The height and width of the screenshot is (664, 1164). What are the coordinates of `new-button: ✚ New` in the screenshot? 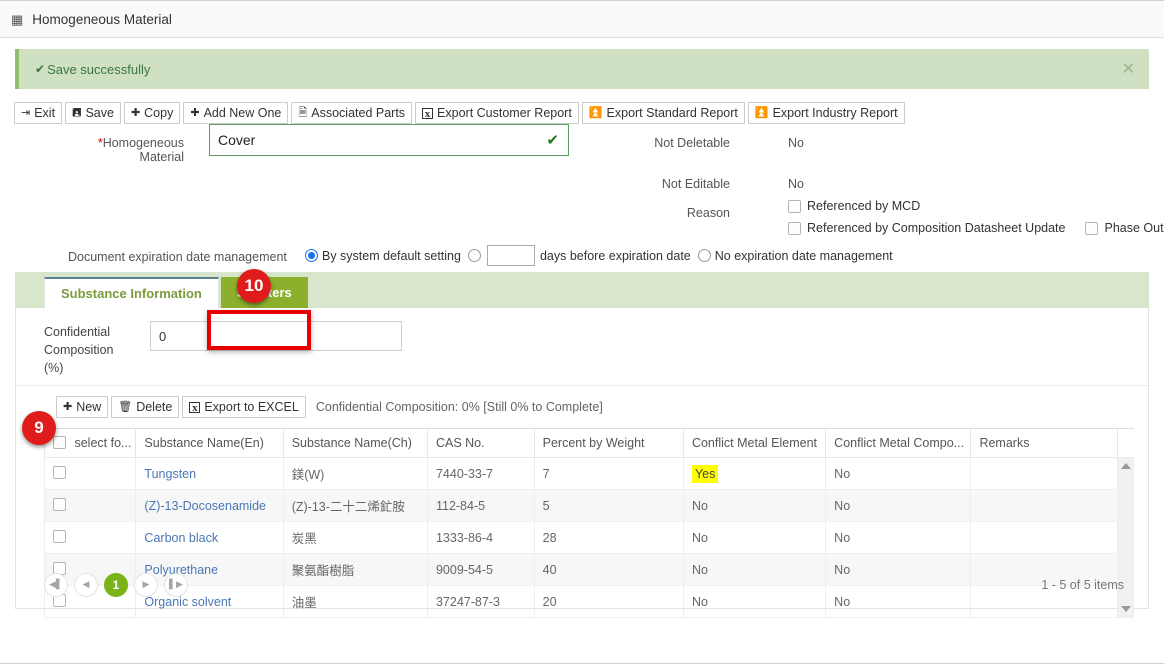 It's located at (82, 407).